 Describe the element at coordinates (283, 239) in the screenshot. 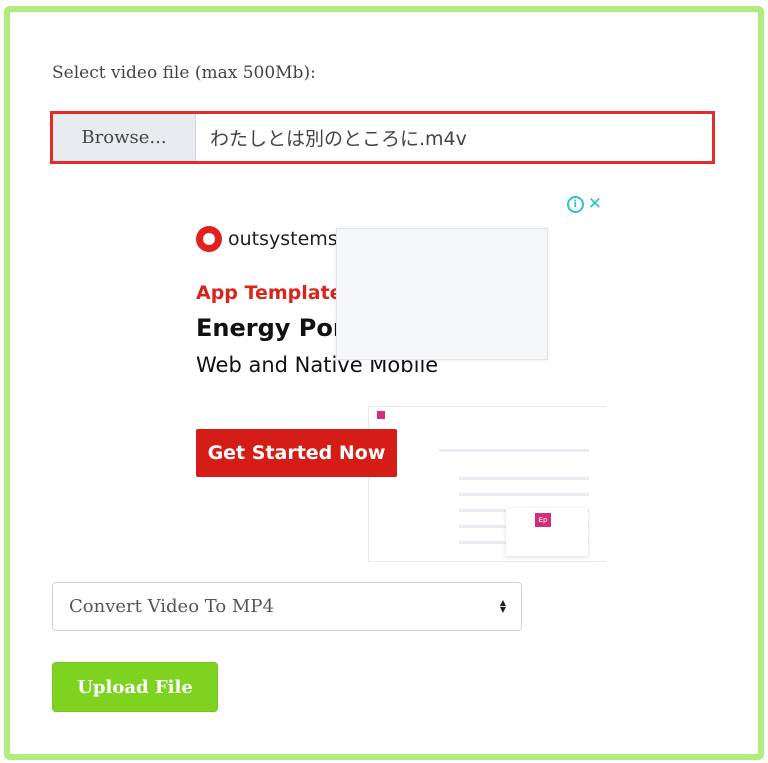

I see `ad-brand-name: outsystems` at that location.